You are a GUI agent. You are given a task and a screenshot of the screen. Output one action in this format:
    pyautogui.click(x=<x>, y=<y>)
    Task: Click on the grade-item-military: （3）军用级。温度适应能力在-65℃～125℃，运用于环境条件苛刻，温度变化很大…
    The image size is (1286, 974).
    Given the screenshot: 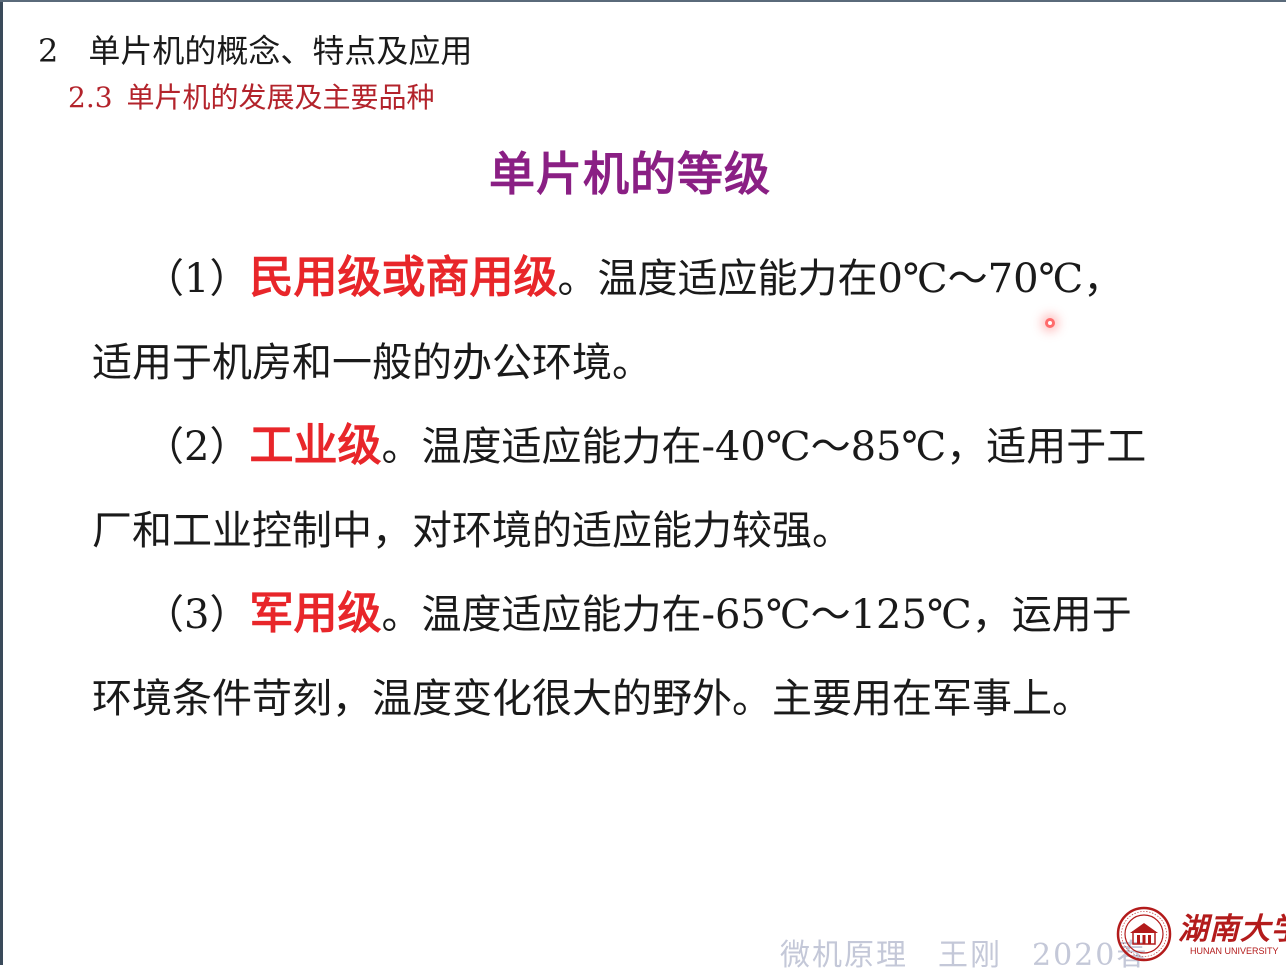 What is the action you would take?
    pyautogui.click(x=647, y=656)
    